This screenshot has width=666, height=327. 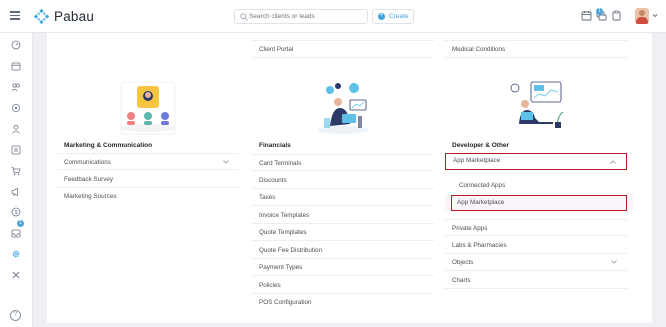 What do you see at coordinates (536, 262) in the screenshot?
I see `row-objects: Objects` at bounding box center [536, 262].